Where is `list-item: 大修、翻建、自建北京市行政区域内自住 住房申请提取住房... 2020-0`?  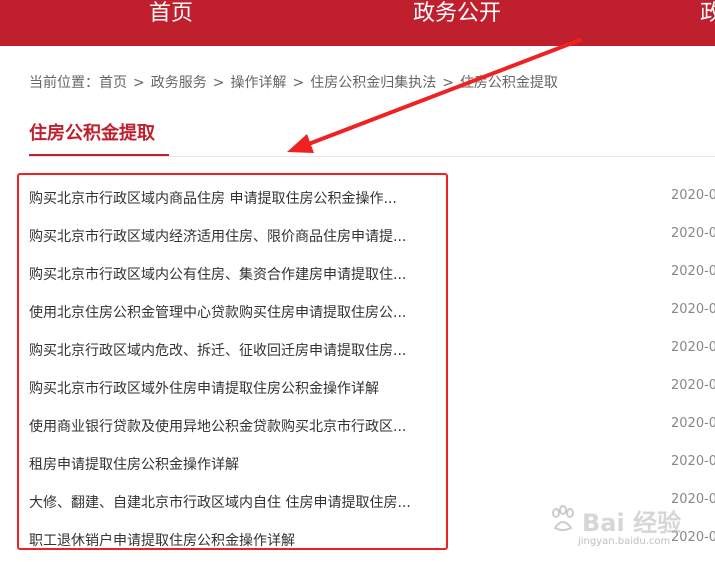 list-item: 大修、翻建、自建北京市行政区域内自住 住房申请提取住房... 2020-0 is located at coordinates (357, 501).